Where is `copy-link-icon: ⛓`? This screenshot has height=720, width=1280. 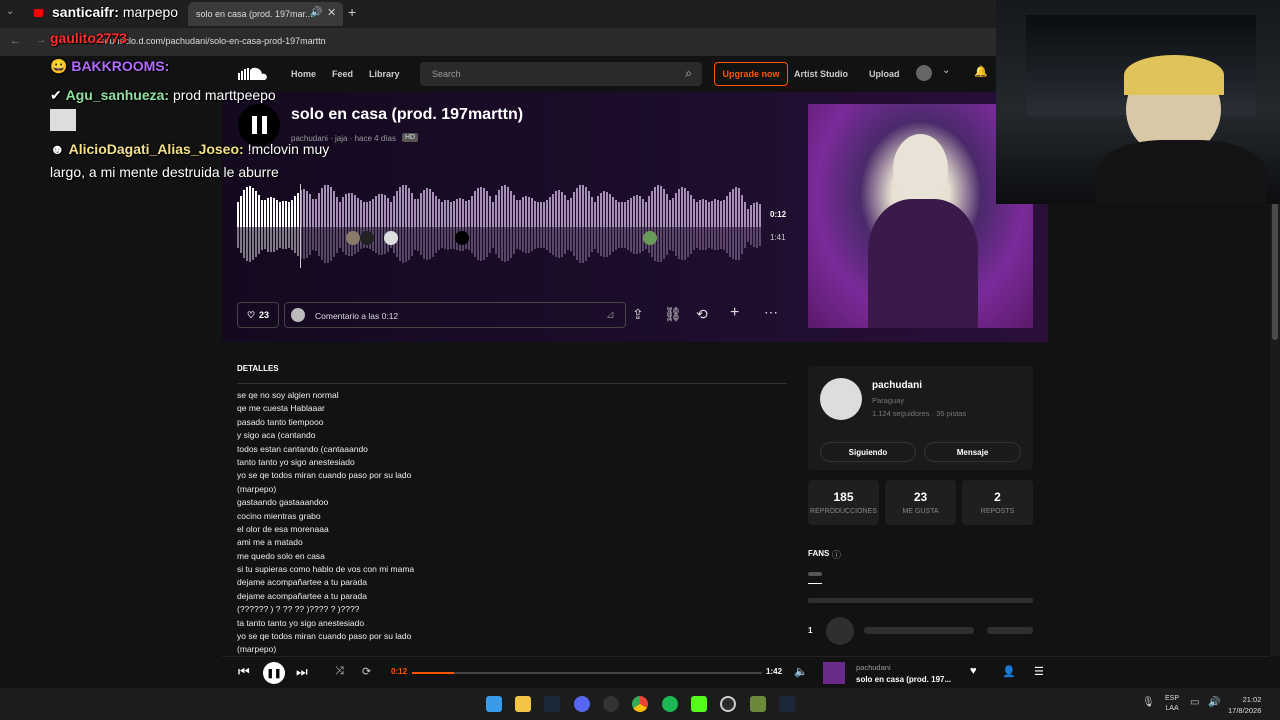
copy-link-icon: ⛓ is located at coordinates (673, 314).